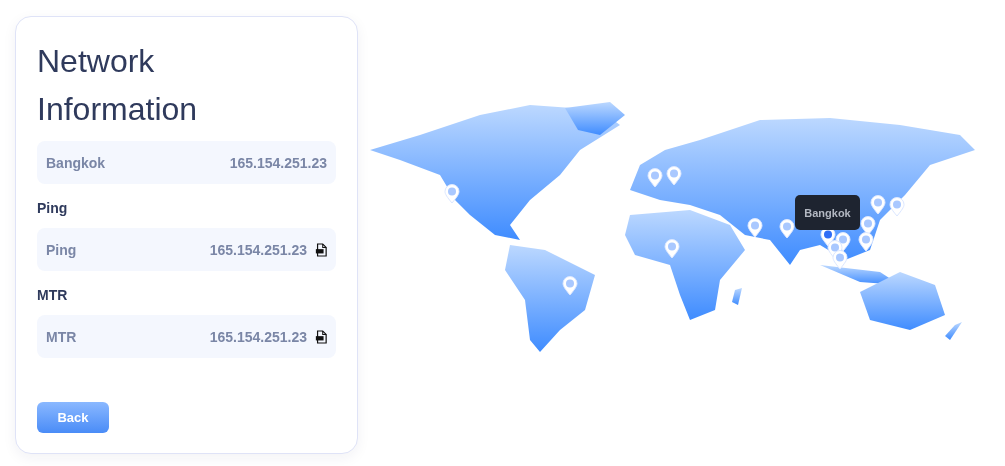  Describe the element at coordinates (61, 336) in the screenshot. I see `row-label: MTR` at that location.